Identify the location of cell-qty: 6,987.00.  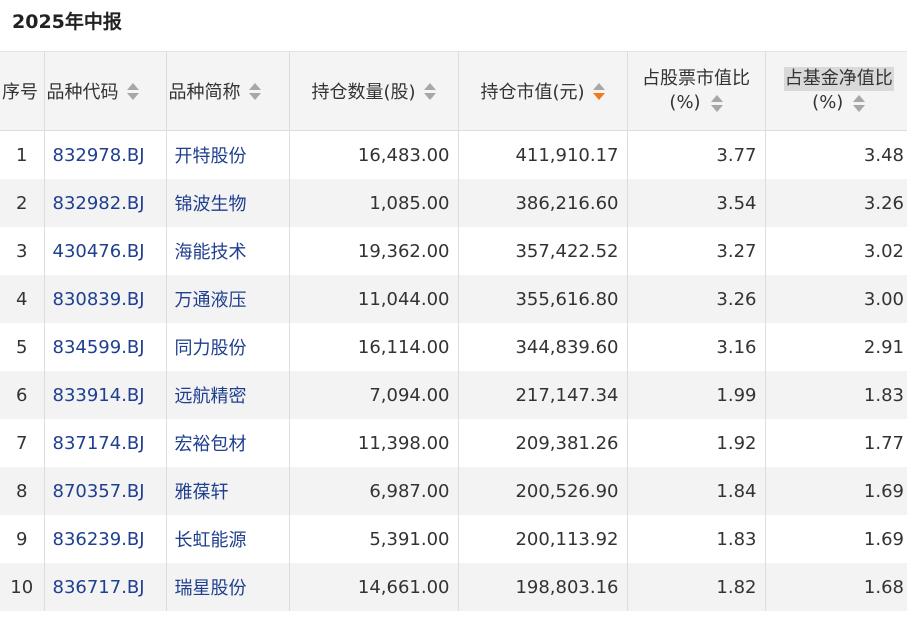
(373, 491).